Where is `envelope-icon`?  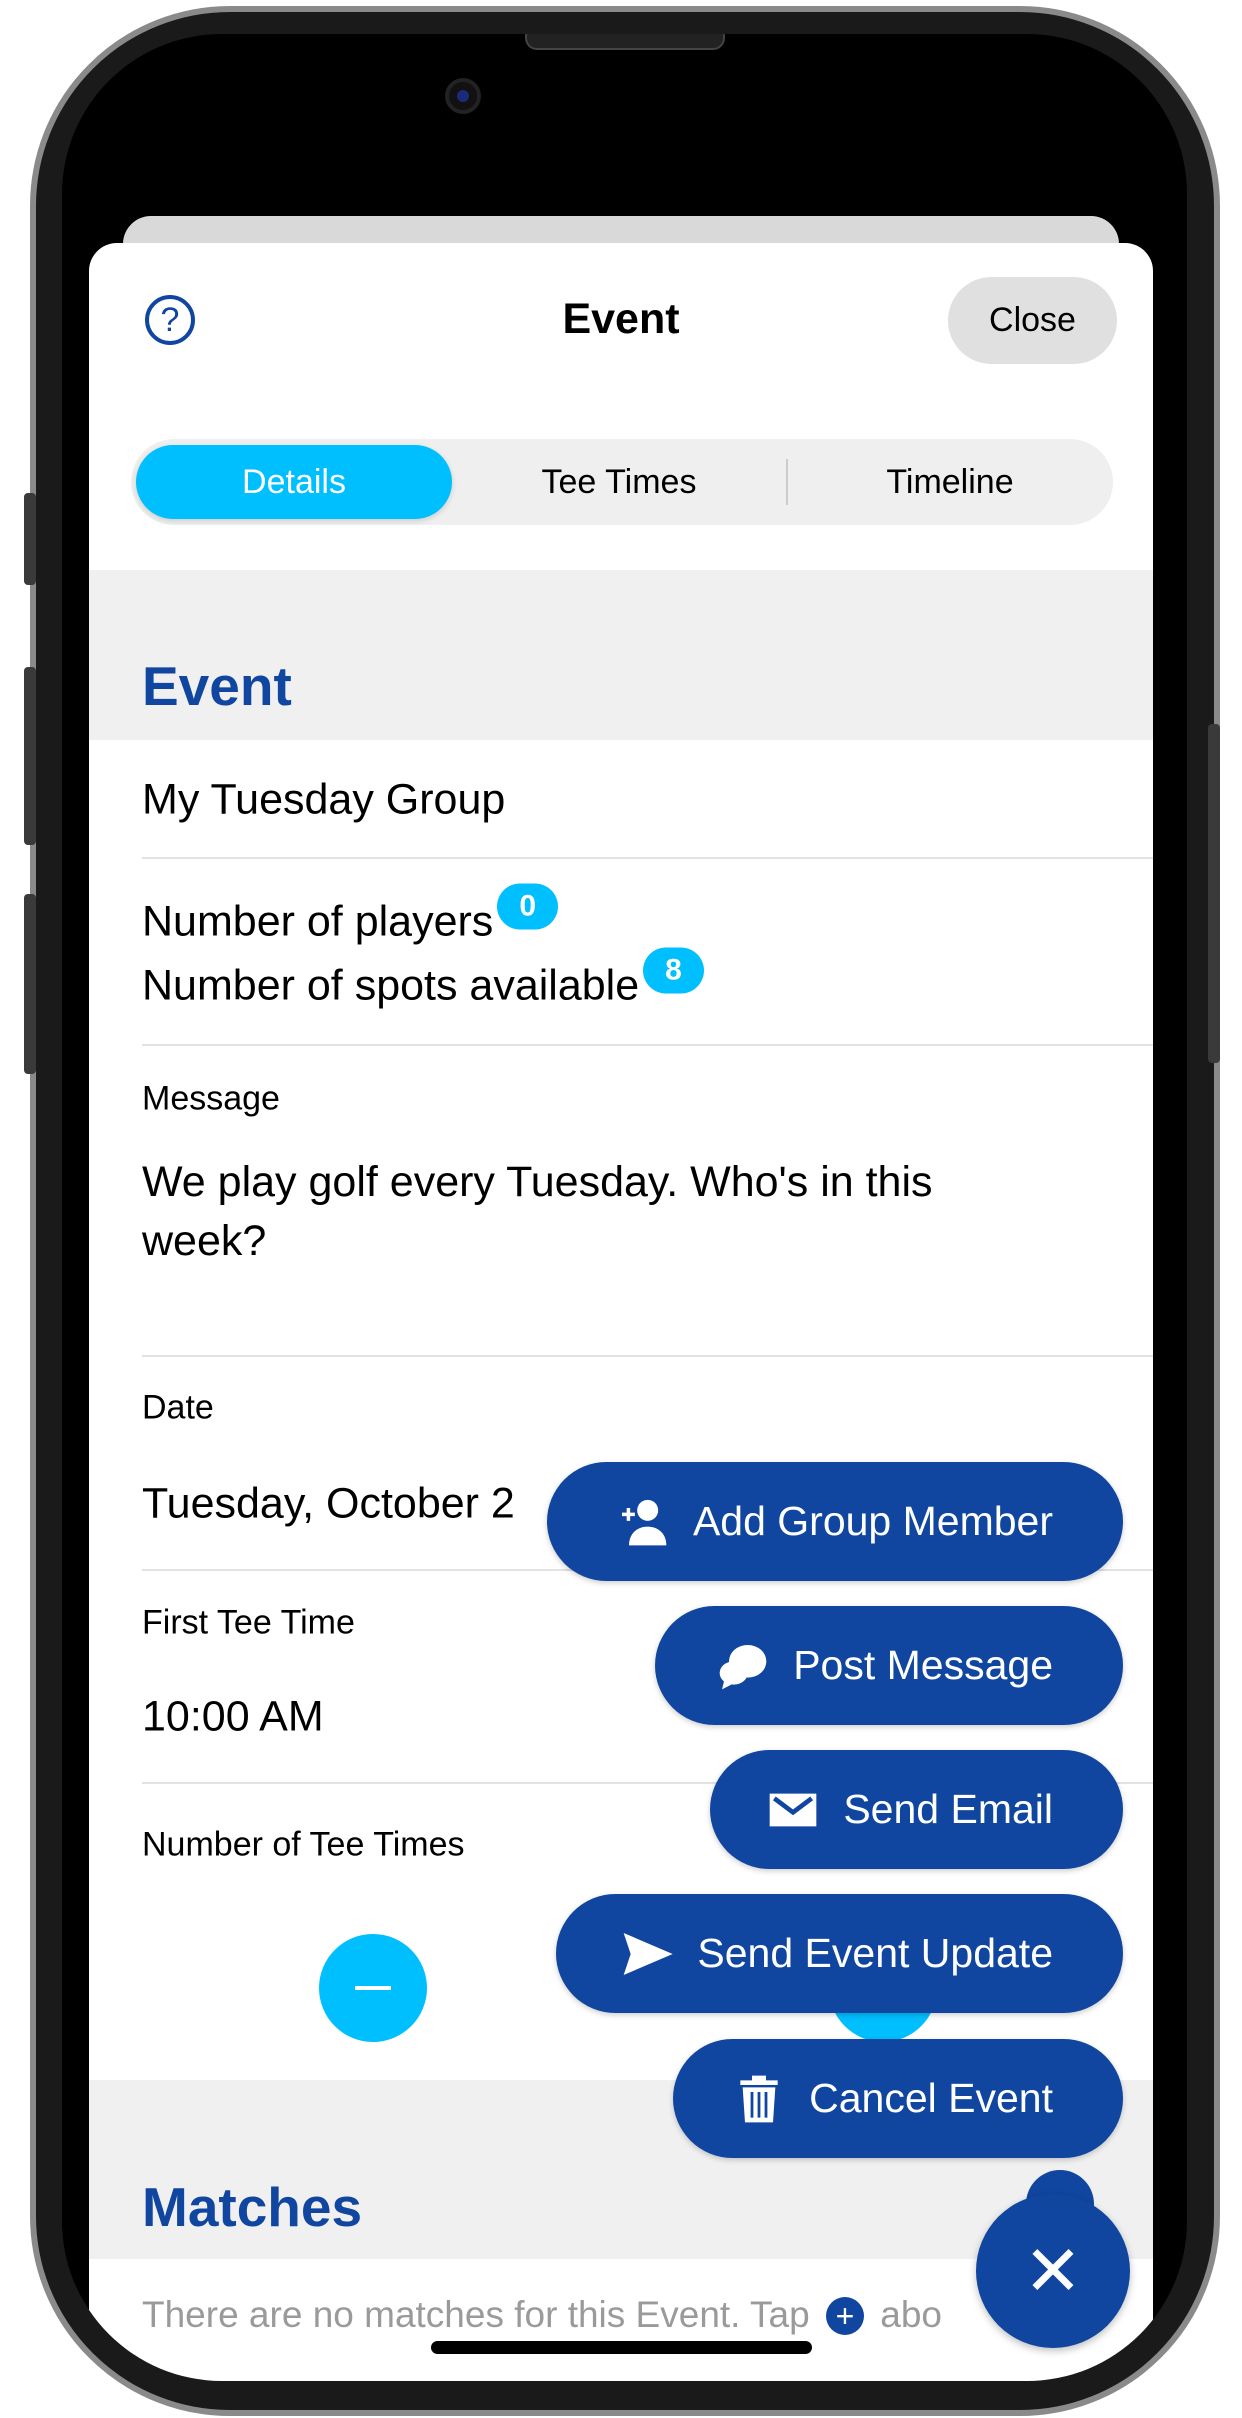 envelope-icon is located at coordinates (793, 1809).